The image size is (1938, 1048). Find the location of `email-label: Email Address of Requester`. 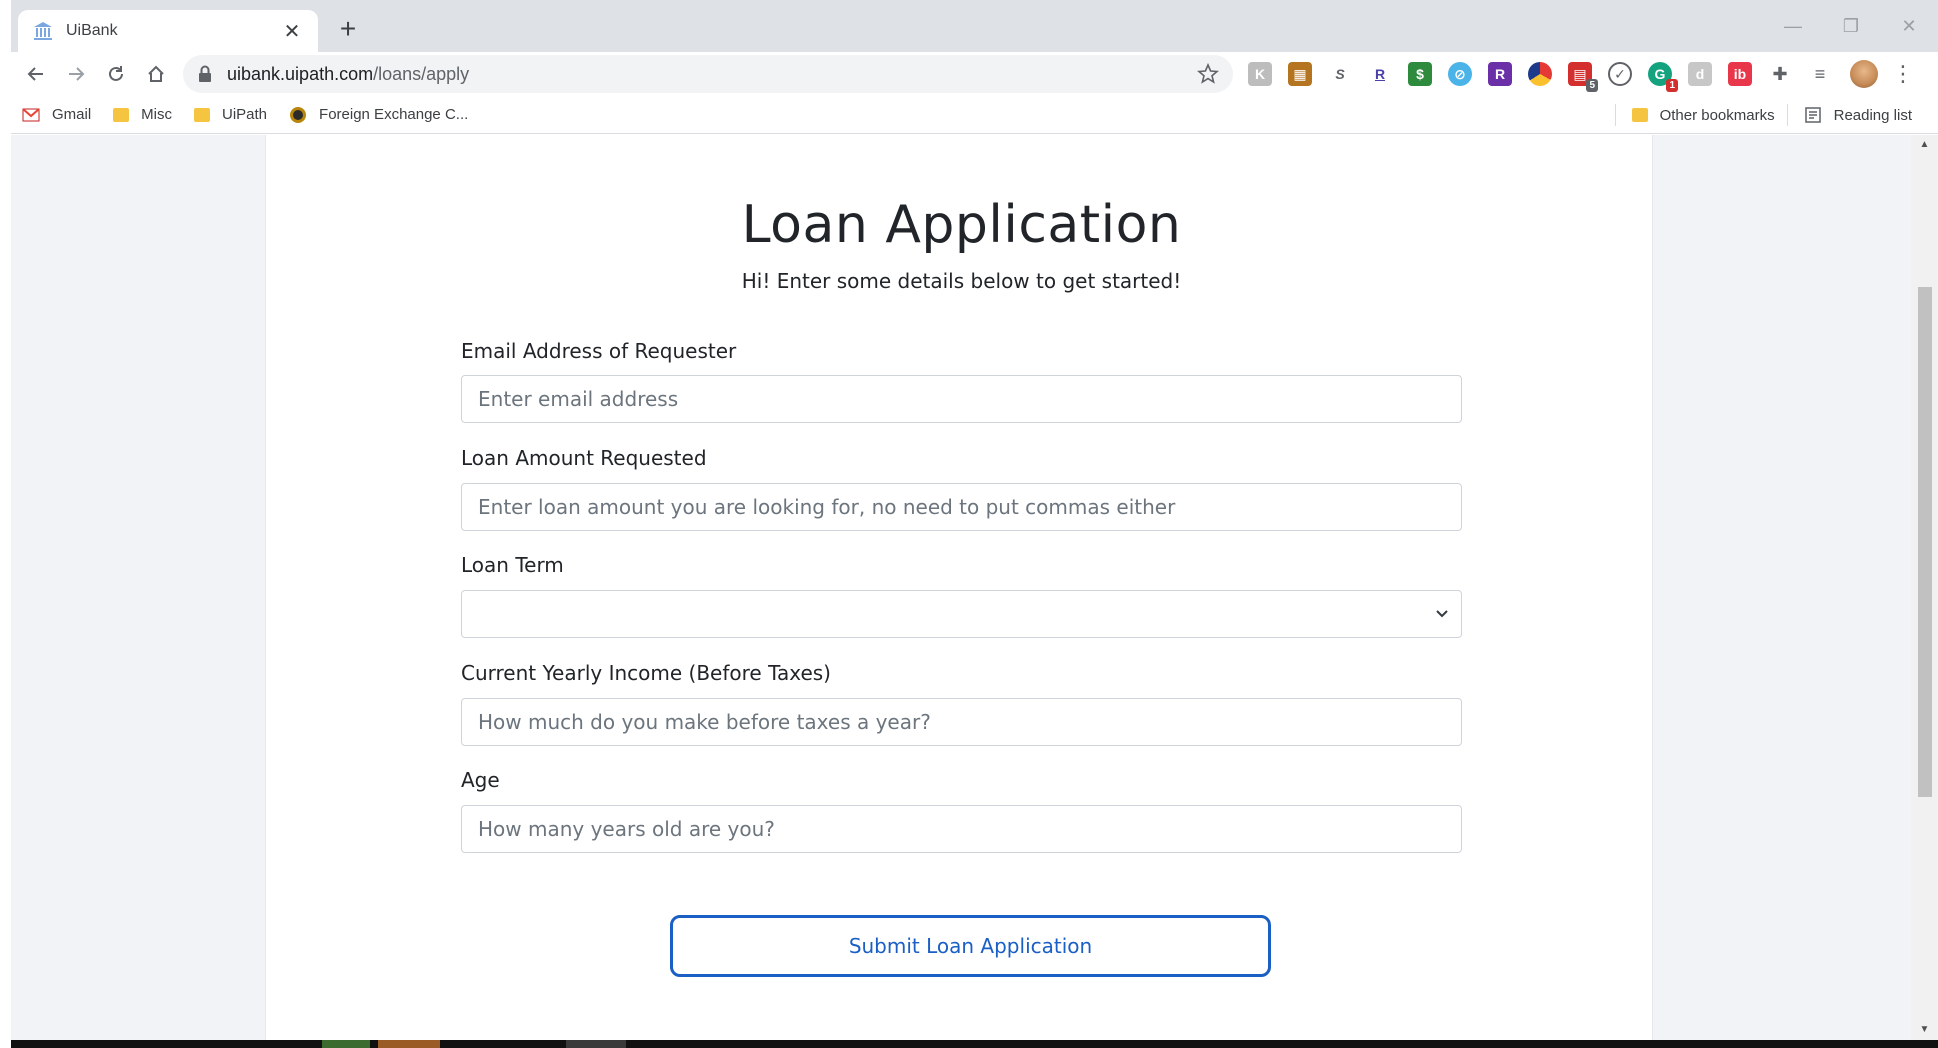

email-label: Email Address of Requester is located at coordinates (599, 351).